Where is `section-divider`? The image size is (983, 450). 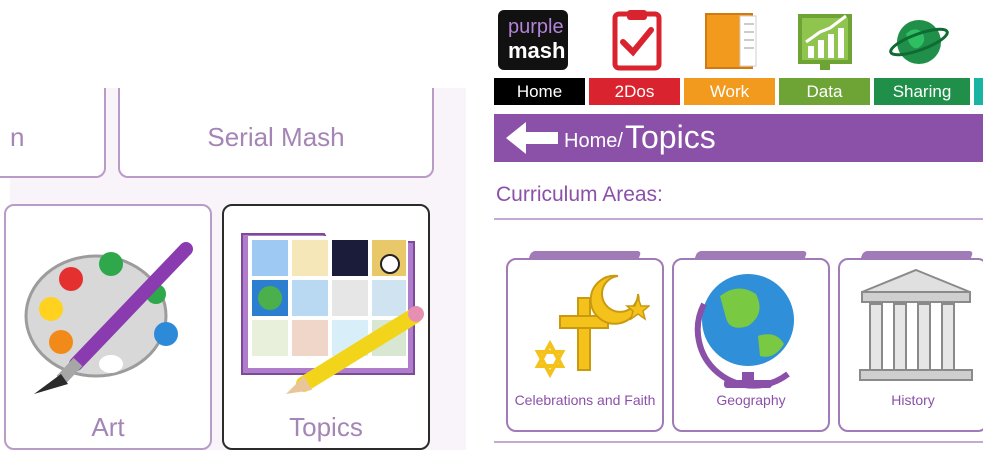 section-divider is located at coordinates (738, 219).